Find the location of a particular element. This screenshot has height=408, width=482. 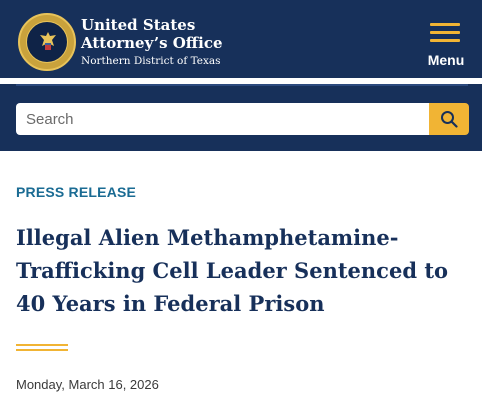

article-date: Monday, March 16, 2026 is located at coordinates (87, 384).